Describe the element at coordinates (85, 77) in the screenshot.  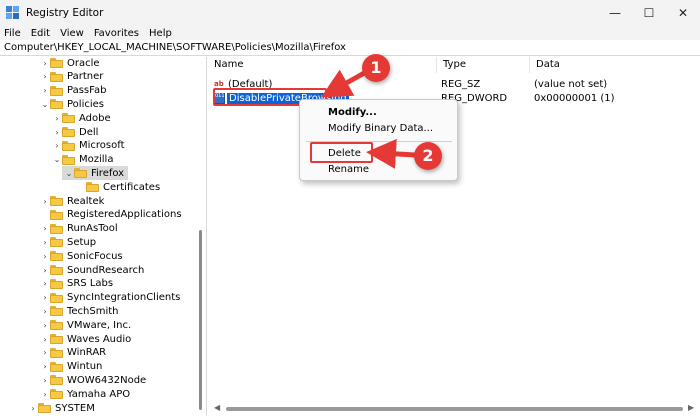
I see `tree-item-label: Partner` at that location.